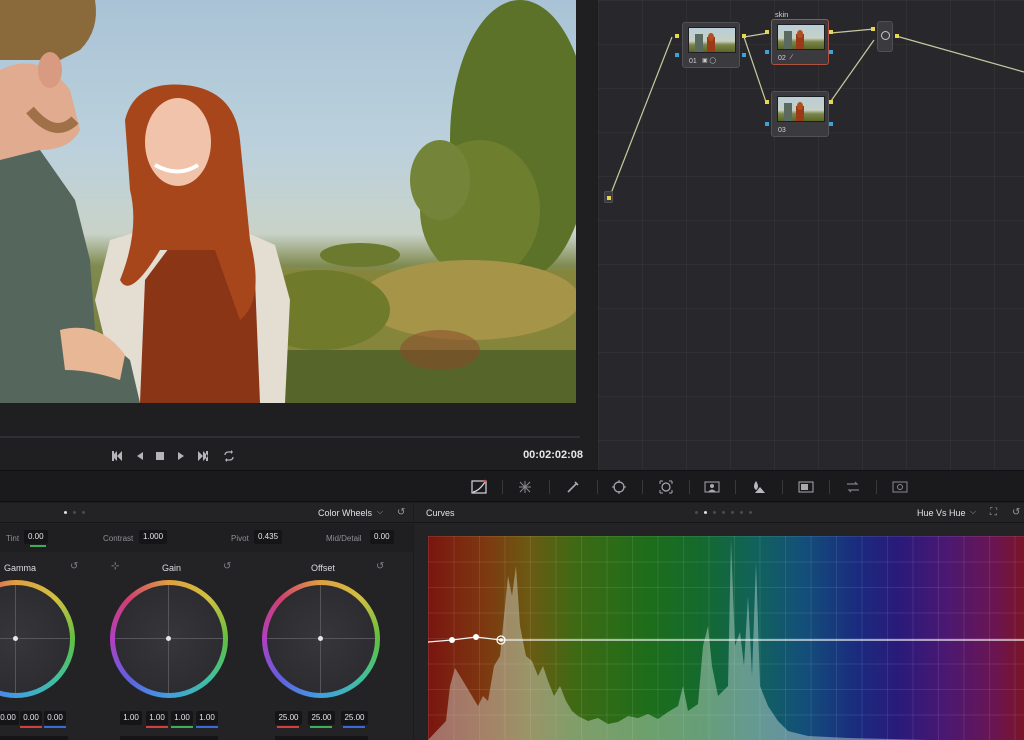 The height and width of the screenshot is (740, 1024). I want to click on gain-red-indicator, so click(157, 727).